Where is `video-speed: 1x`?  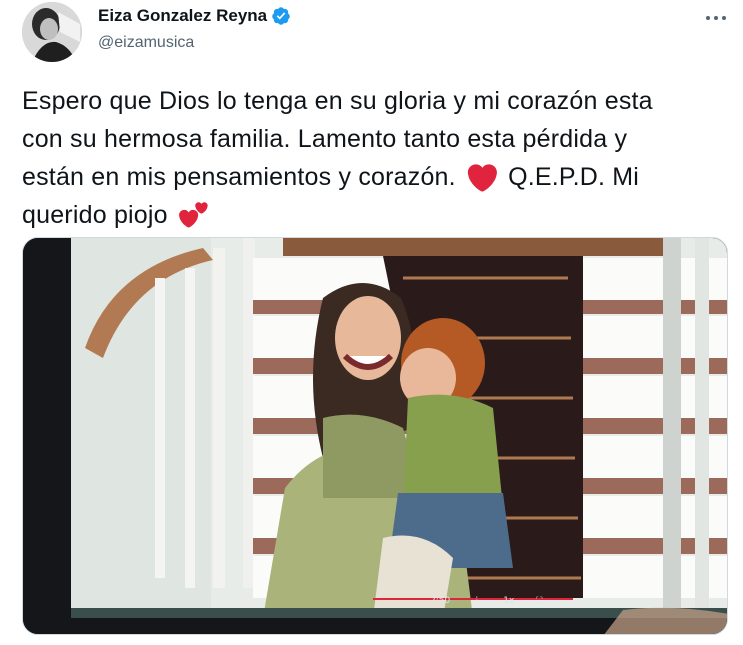 video-speed: 1x is located at coordinates (508, 601).